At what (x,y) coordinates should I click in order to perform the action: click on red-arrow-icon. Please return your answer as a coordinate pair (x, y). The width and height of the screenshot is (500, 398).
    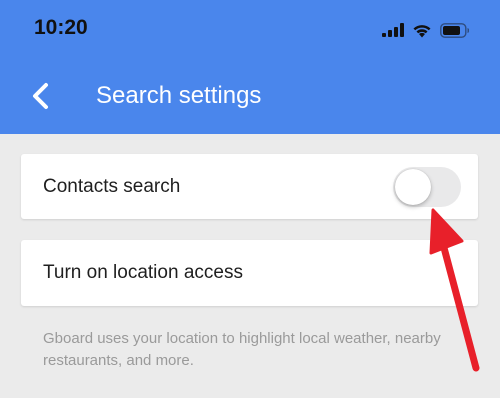
    Looking at the image, I should click on (454, 290).